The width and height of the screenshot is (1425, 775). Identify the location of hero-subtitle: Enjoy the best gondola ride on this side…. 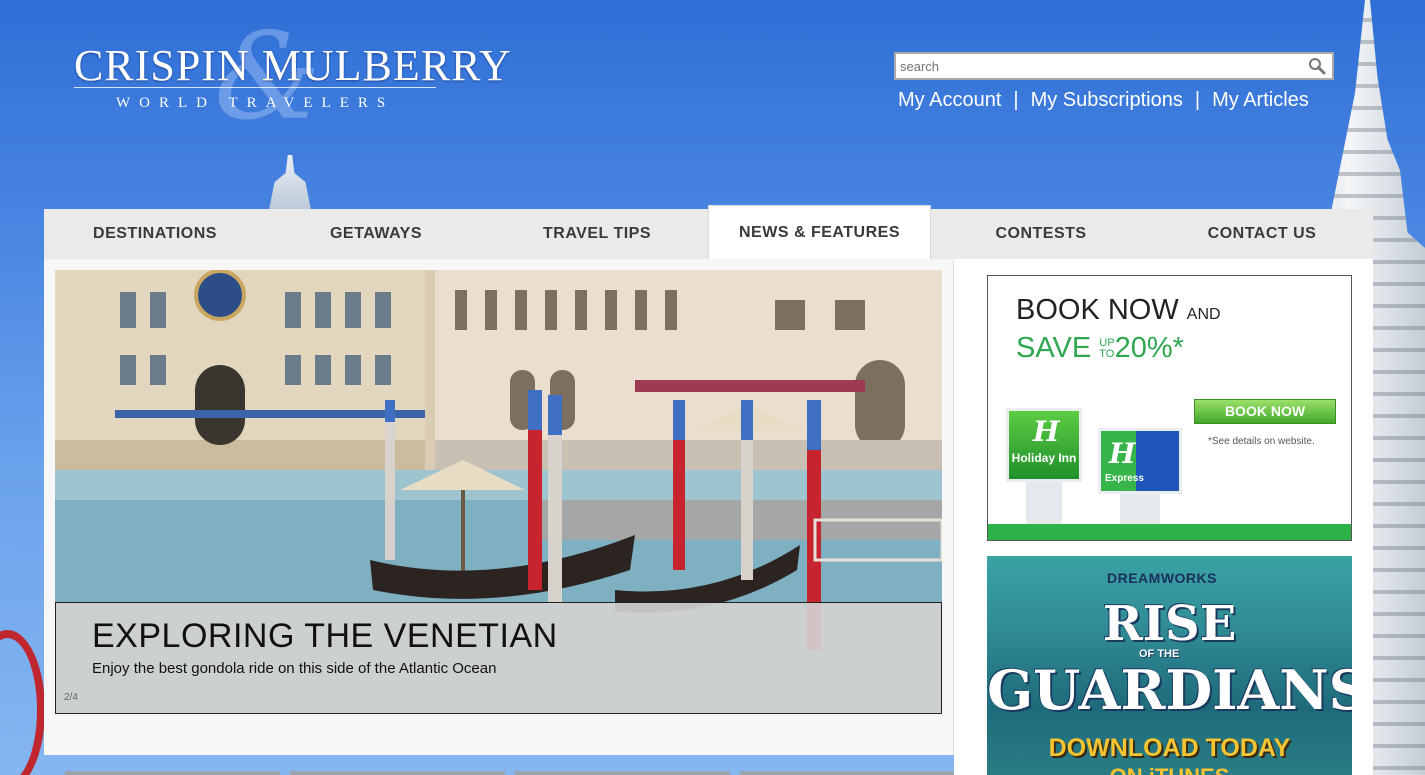
(294, 668).